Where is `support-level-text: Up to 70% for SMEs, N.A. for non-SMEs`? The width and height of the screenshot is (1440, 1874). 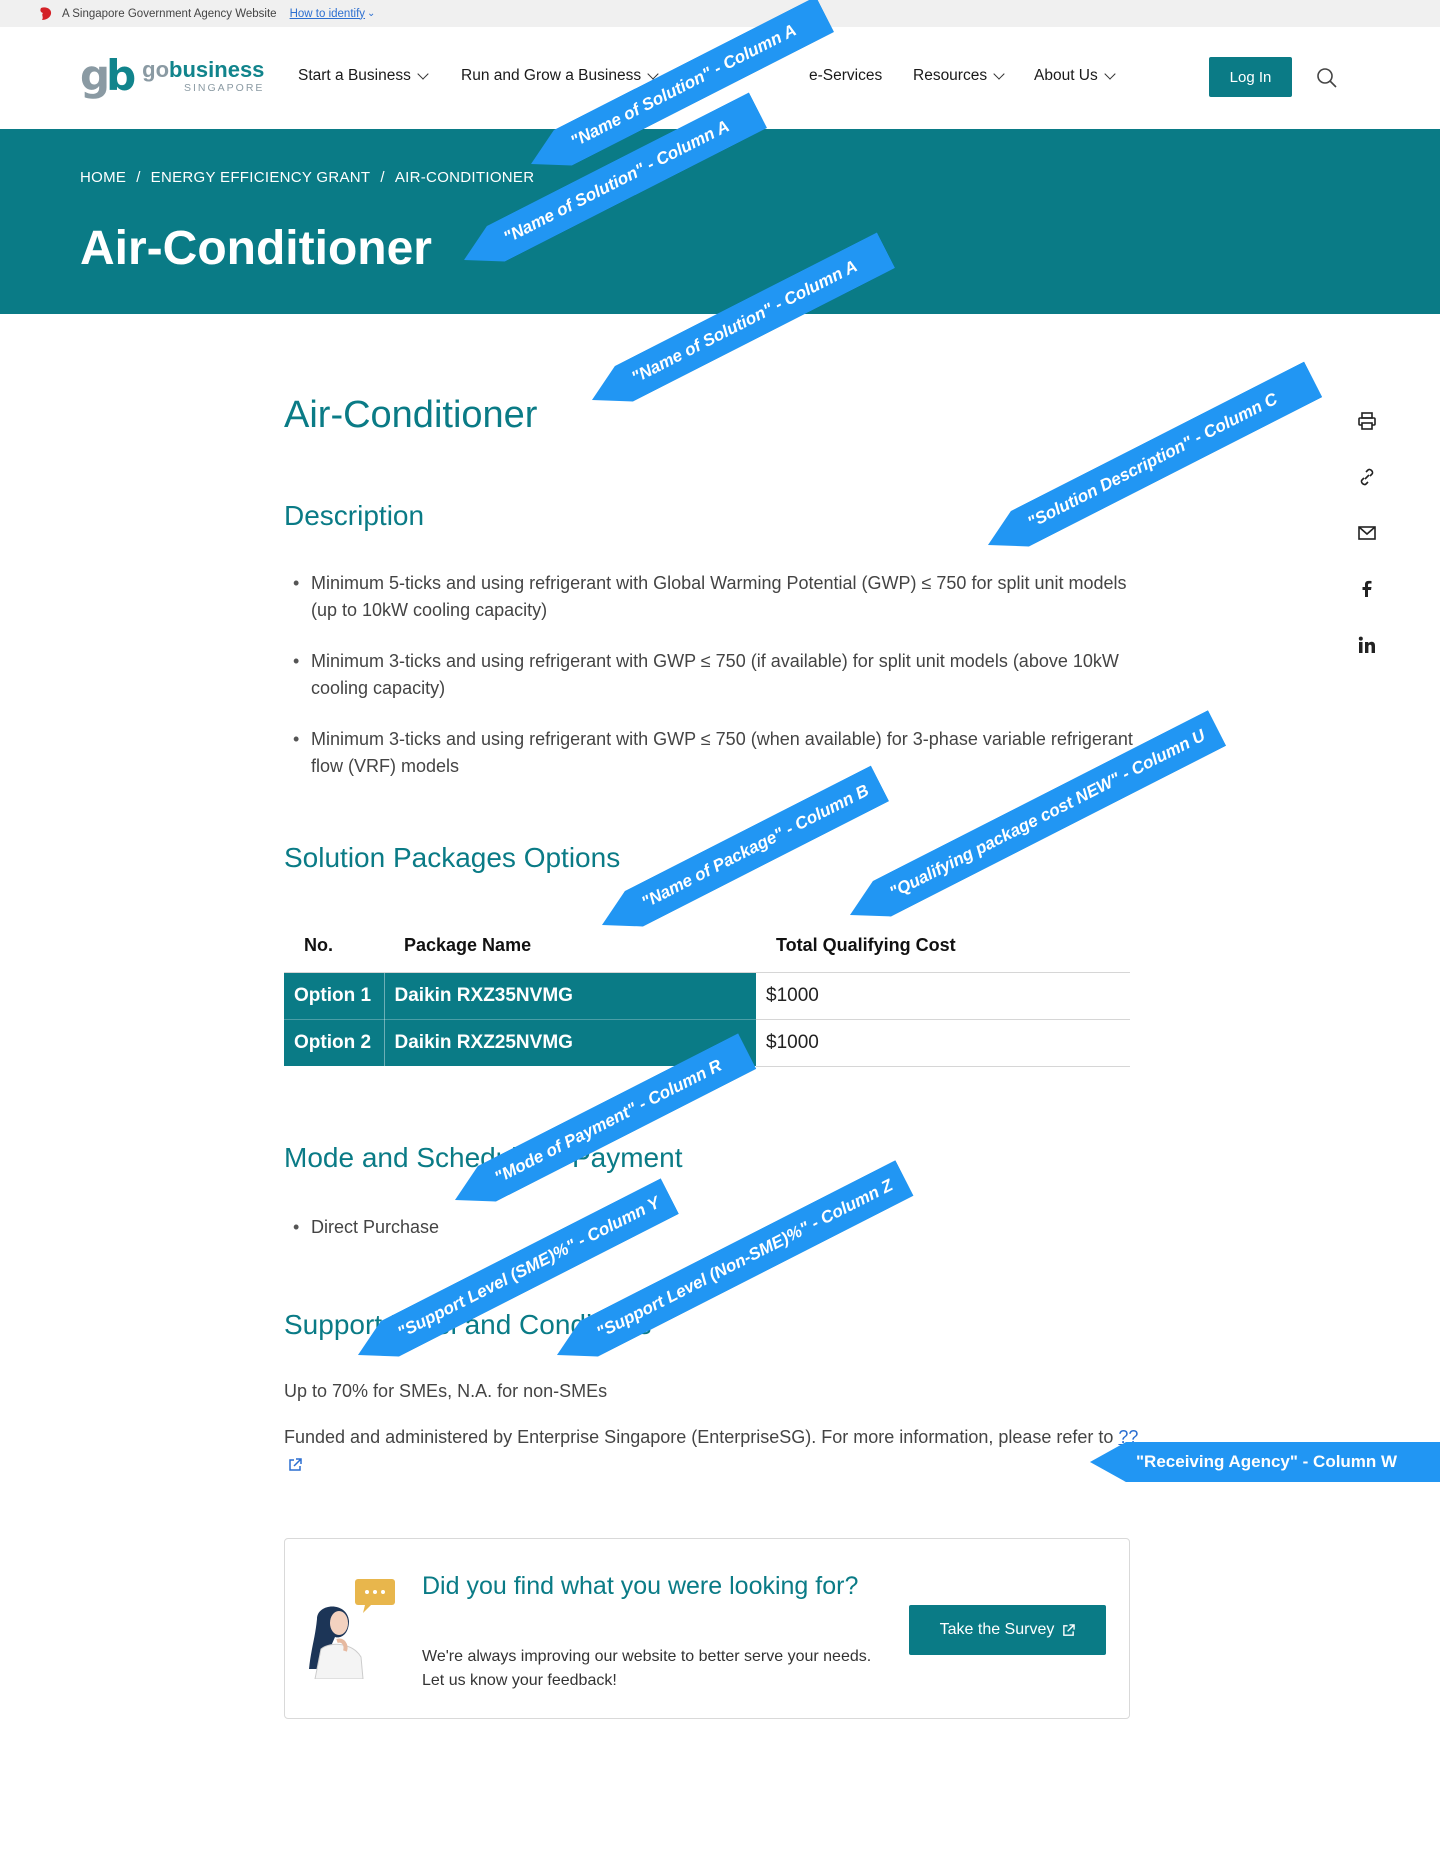 support-level-text: Up to 70% for SMEs, N.A. for non-SMEs is located at coordinates (446, 1391).